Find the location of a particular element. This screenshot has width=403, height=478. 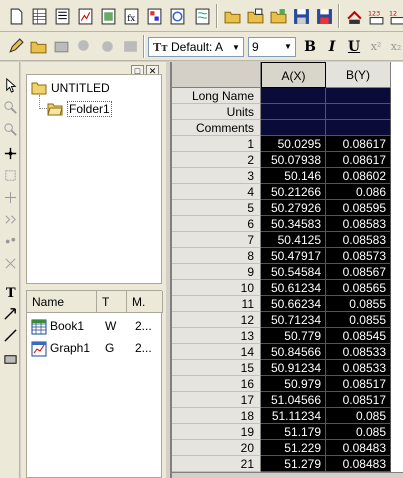

line-tool-icon is located at coordinates (10, 335).